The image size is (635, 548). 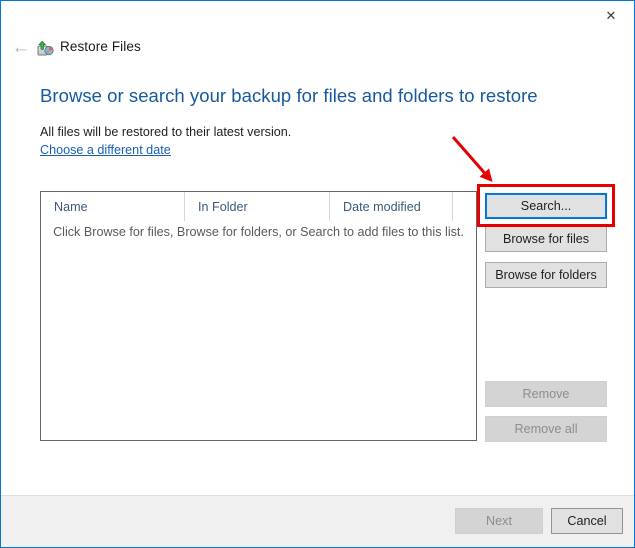 What do you see at coordinates (546, 239) in the screenshot?
I see `browse-for-files-button: Browse for files` at bounding box center [546, 239].